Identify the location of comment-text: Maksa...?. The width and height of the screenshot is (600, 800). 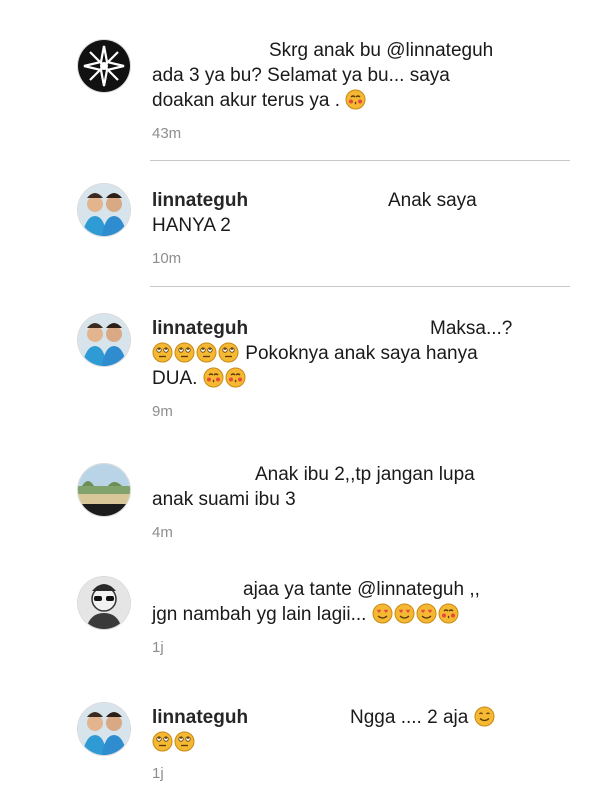
(471, 328).